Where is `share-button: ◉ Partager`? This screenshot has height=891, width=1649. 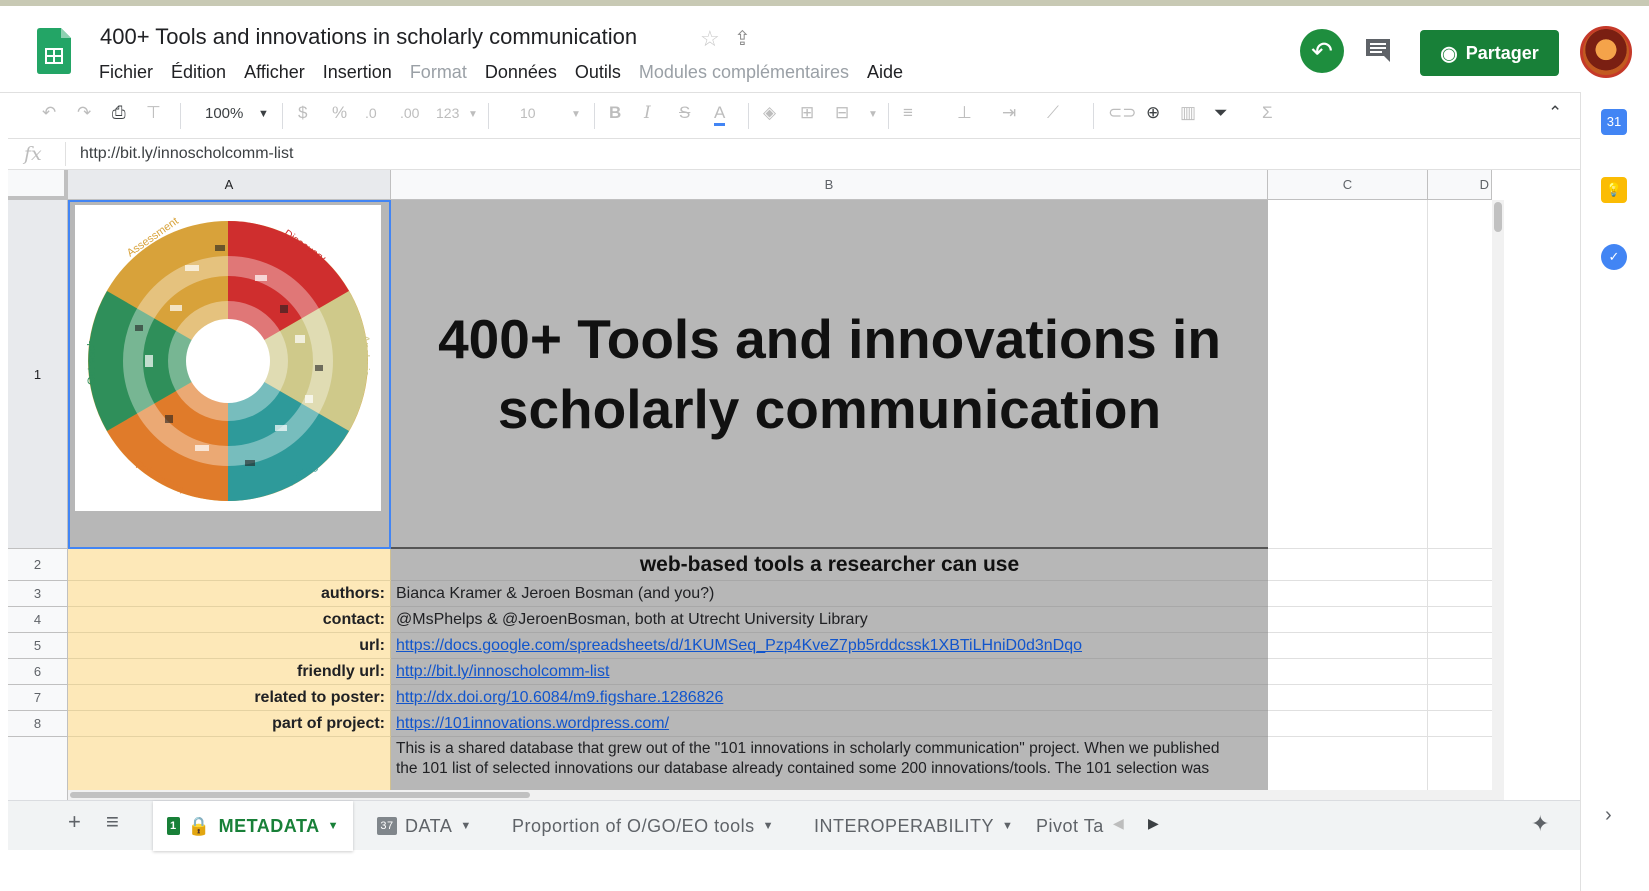
share-button: ◉ Partager is located at coordinates (1489, 53).